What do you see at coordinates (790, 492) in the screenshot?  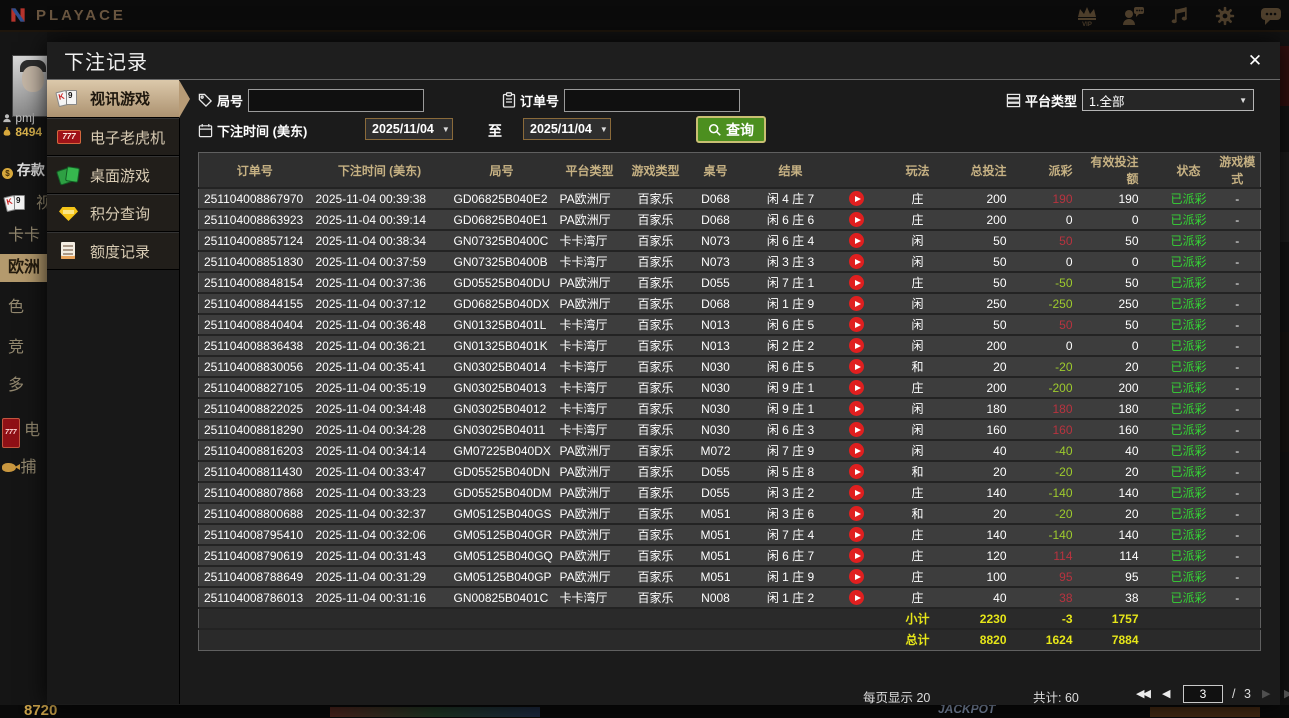 I see `cell-result: 闲 3 庄 2` at bounding box center [790, 492].